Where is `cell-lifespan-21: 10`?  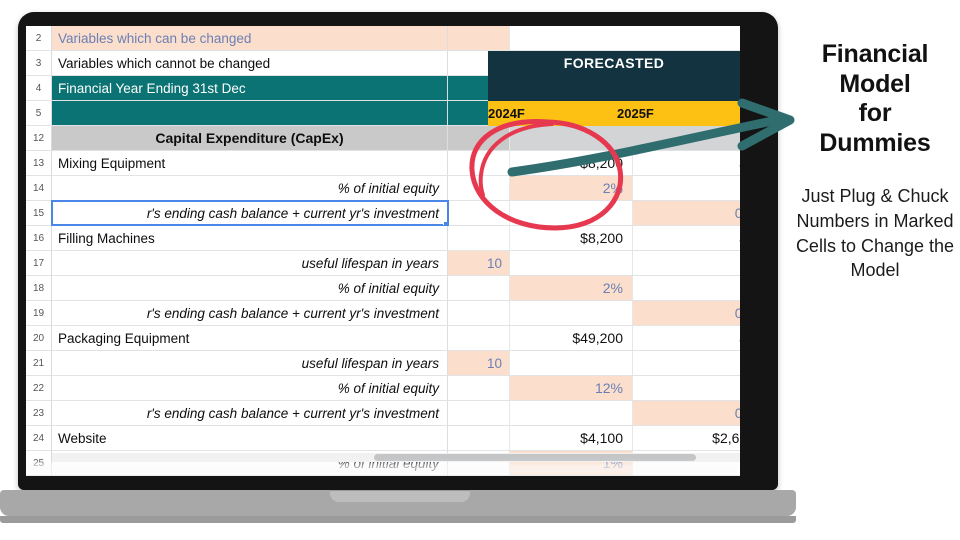 cell-lifespan-21: 10 is located at coordinates (479, 363).